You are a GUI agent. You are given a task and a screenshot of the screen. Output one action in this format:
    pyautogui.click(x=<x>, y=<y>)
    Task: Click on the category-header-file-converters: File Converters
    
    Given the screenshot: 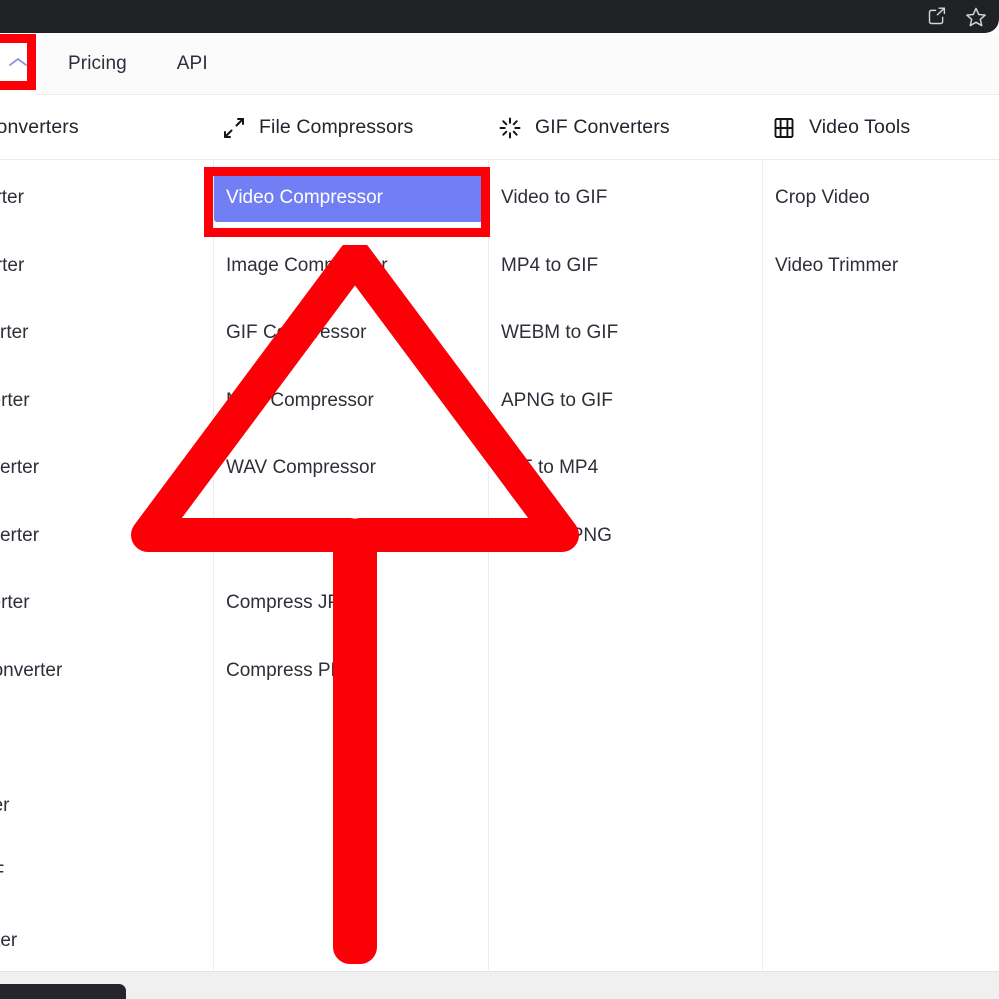 What is the action you would take?
    pyautogui.click(x=39, y=127)
    